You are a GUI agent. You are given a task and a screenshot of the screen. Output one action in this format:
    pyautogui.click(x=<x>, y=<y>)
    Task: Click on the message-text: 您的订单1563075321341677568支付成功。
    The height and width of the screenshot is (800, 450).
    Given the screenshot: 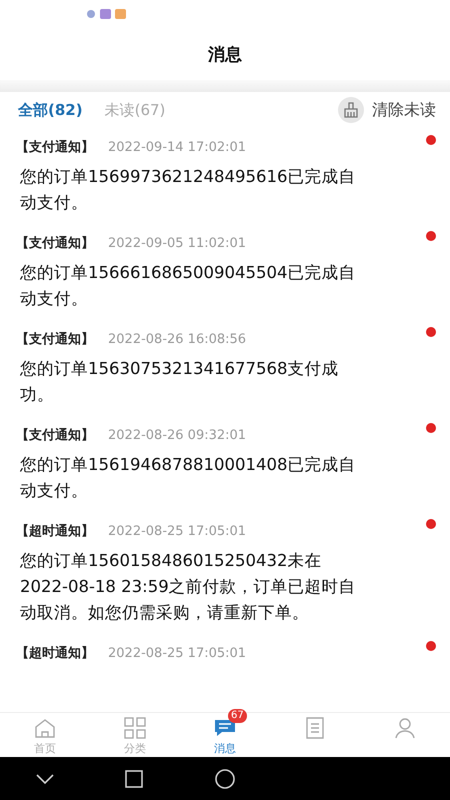 What is the action you would take?
    pyautogui.click(x=180, y=382)
    